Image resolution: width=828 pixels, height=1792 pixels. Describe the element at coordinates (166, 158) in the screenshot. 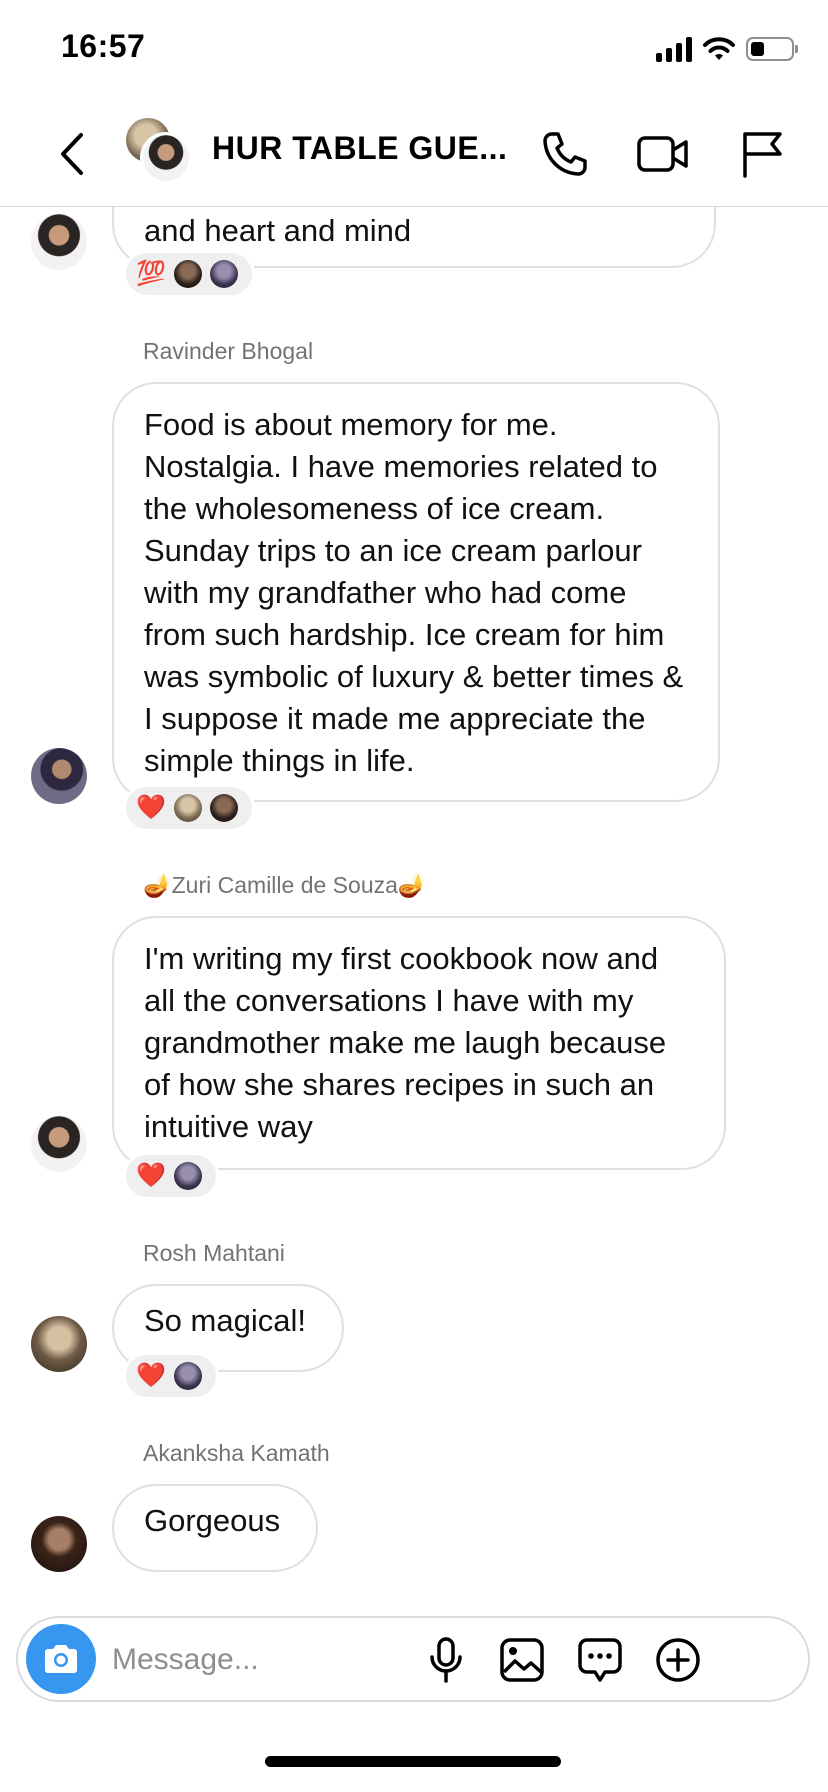

I see `member-avatar` at that location.